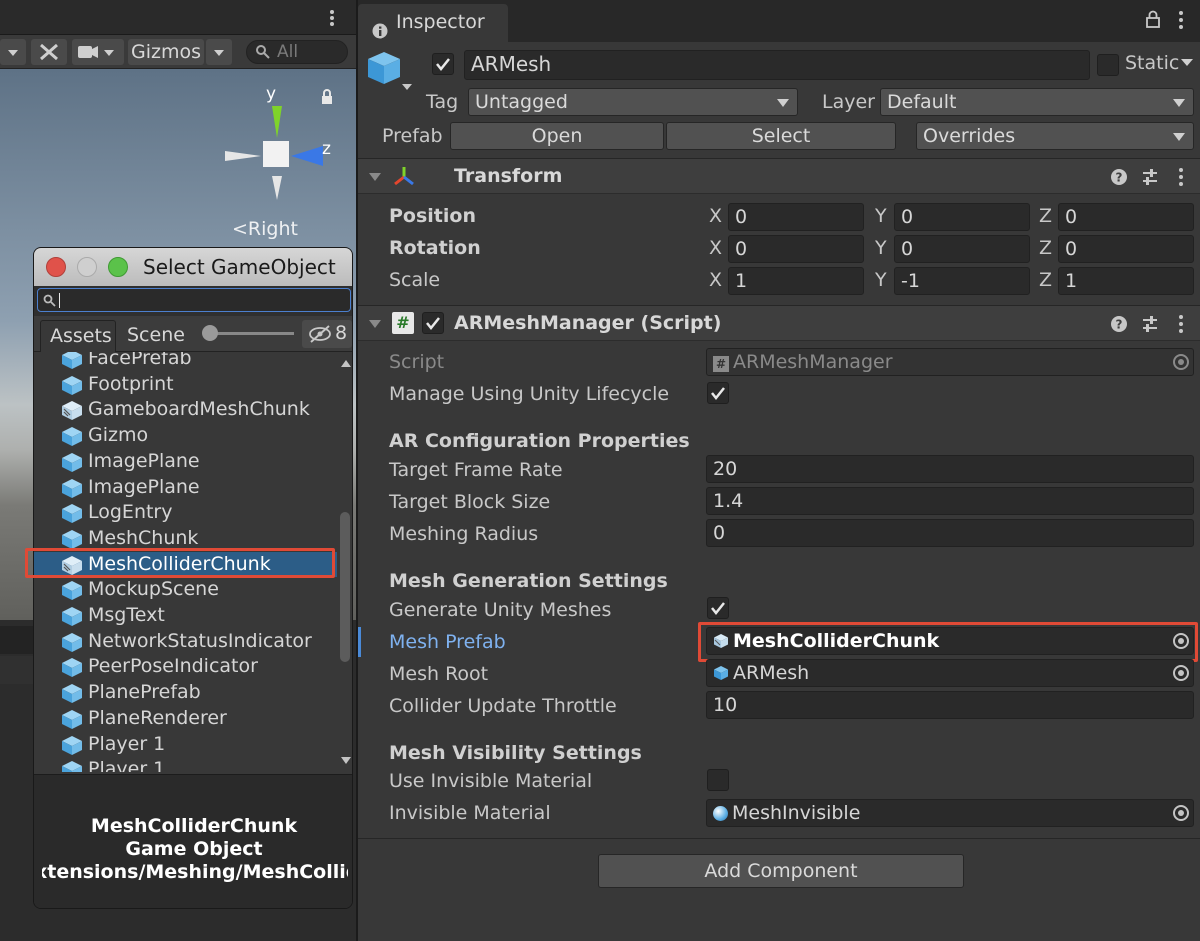 The width and height of the screenshot is (1200, 941). I want to click on list-item: PlanePrefab, so click(185, 693).